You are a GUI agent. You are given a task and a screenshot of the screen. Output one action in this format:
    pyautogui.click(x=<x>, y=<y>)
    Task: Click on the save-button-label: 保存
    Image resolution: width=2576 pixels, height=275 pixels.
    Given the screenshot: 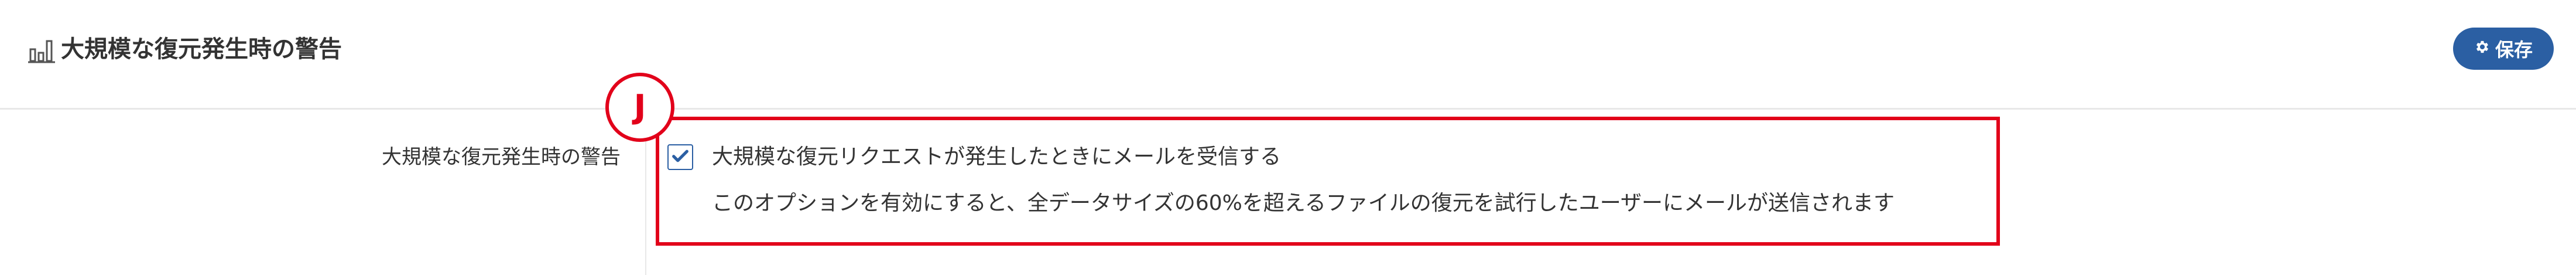 What is the action you would take?
    pyautogui.click(x=2514, y=49)
    